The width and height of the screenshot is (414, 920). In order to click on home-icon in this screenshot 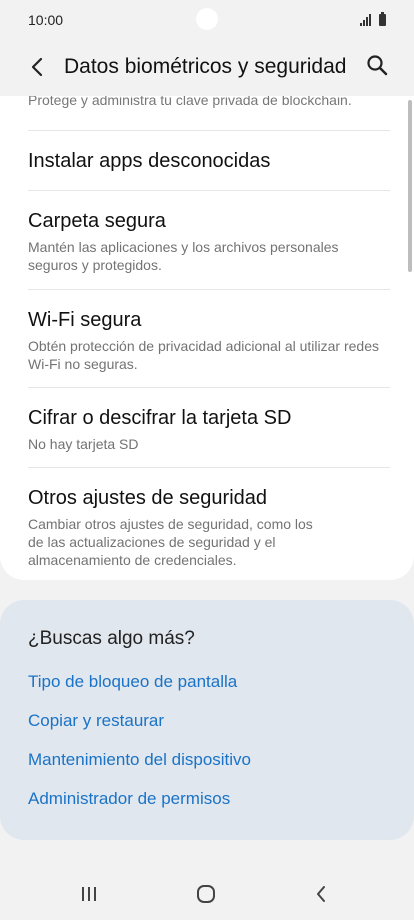, I will do `click(206, 894)`.